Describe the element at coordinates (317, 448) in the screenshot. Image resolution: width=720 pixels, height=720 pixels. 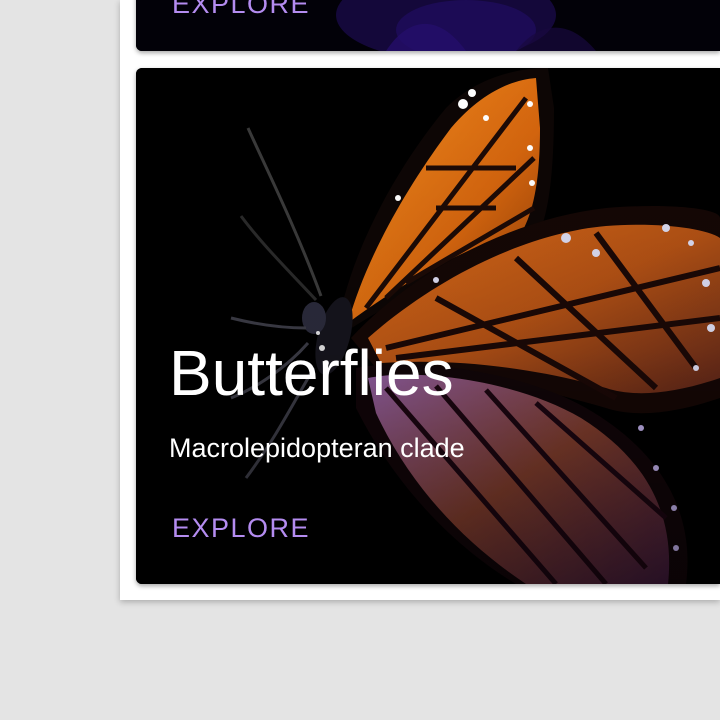
I see `card-subtitle: Macrolepidopteran clade` at that location.